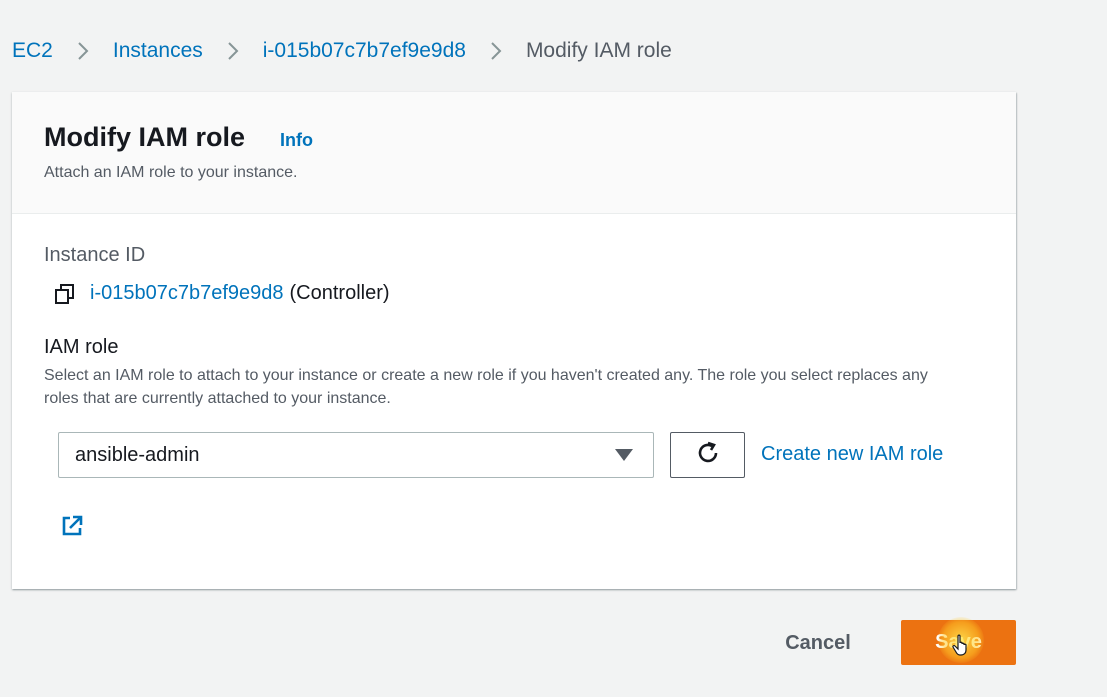 The image size is (1107, 697). What do you see at coordinates (95, 255) in the screenshot?
I see `instance-id-label: Instance ID` at bounding box center [95, 255].